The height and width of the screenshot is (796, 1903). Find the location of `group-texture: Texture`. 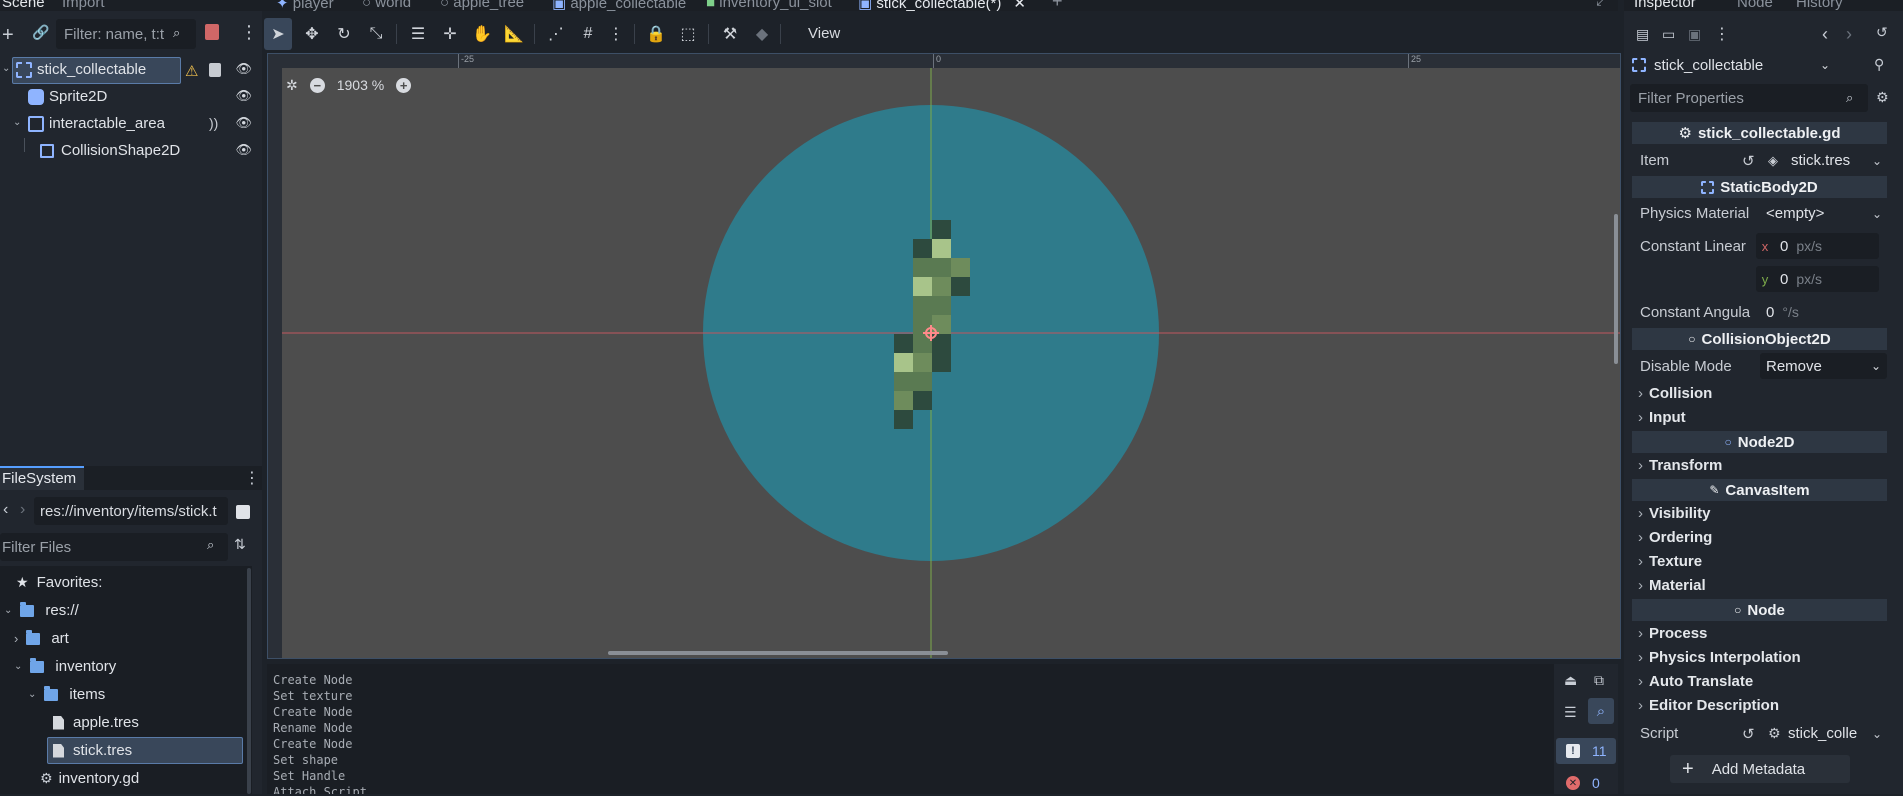

group-texture: Texture is located at coordinates (1670, 561).